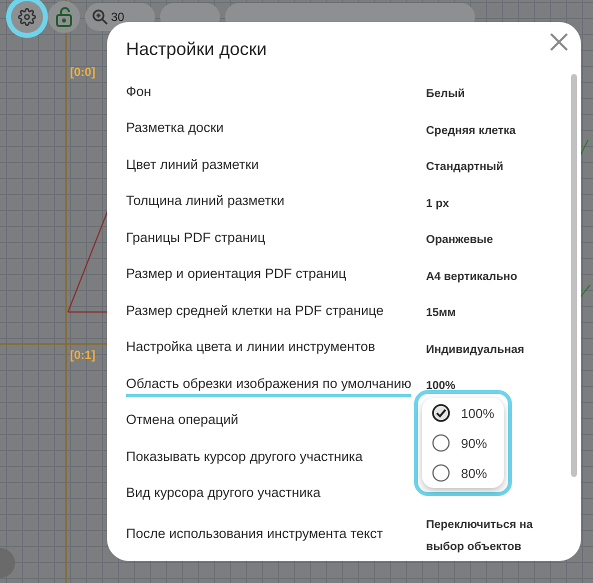  What do you see at coordinates (475, 349) in the screenshot?
I see `setting-value: Индивидуальная` at bounding box center [475, 349].